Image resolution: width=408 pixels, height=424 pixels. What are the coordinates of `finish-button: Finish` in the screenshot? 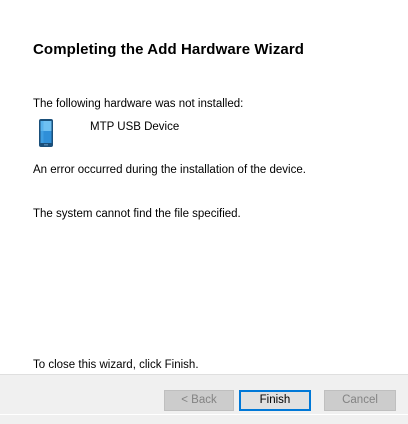 It's located at (275, 400).